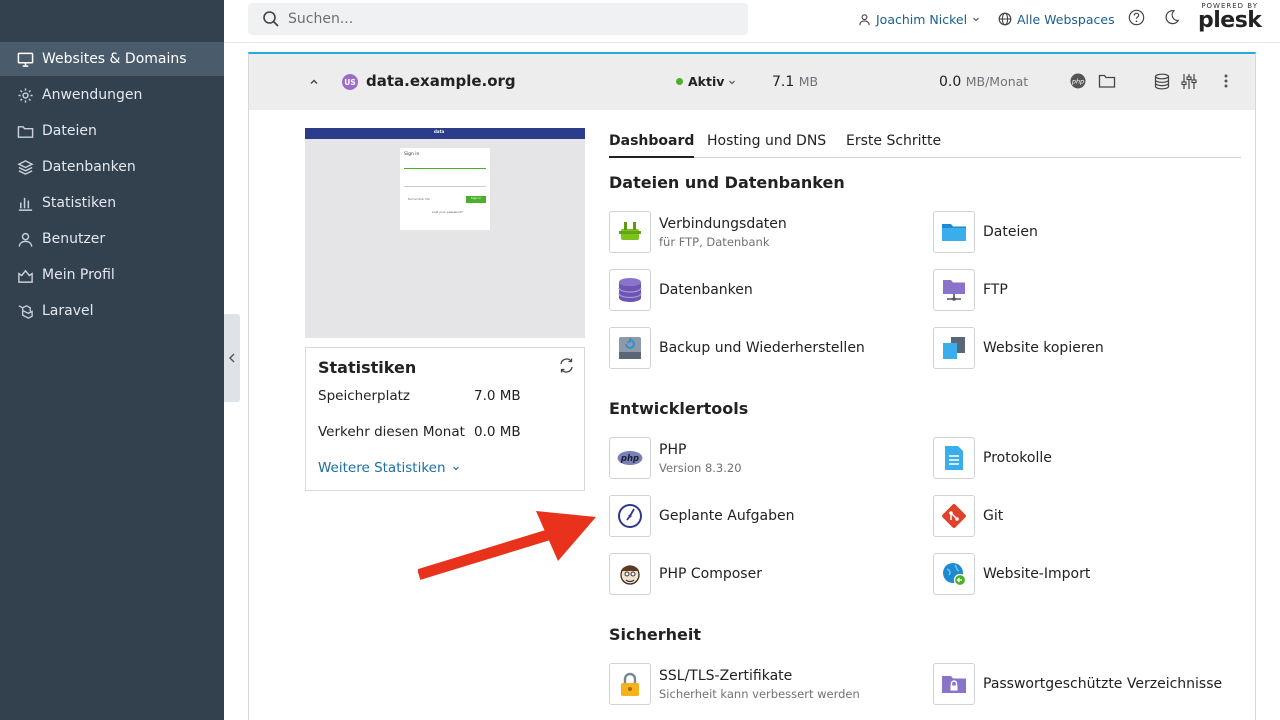 This screenshot has width=1280, height=720. Describe the element at coordinates (112, 311) in the screenshot. I see `sidebar-item-laravel: Laravel` at that location.